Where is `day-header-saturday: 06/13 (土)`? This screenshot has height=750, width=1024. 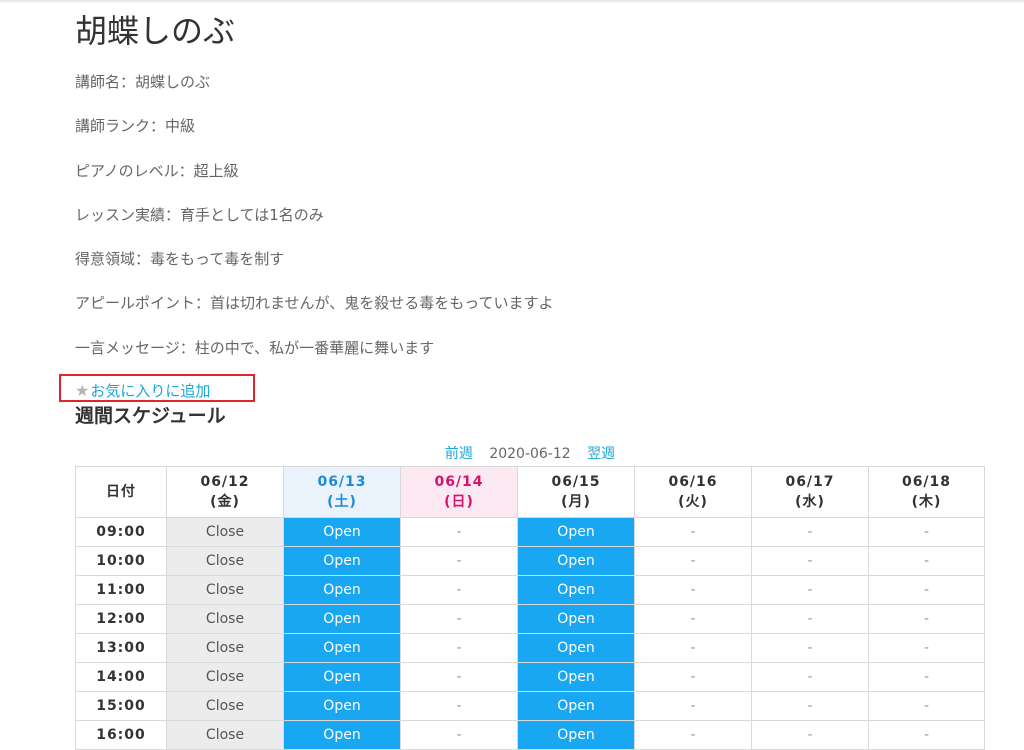 day-header-saturday: 06/13 (土) is located at coordinates (342, 492).